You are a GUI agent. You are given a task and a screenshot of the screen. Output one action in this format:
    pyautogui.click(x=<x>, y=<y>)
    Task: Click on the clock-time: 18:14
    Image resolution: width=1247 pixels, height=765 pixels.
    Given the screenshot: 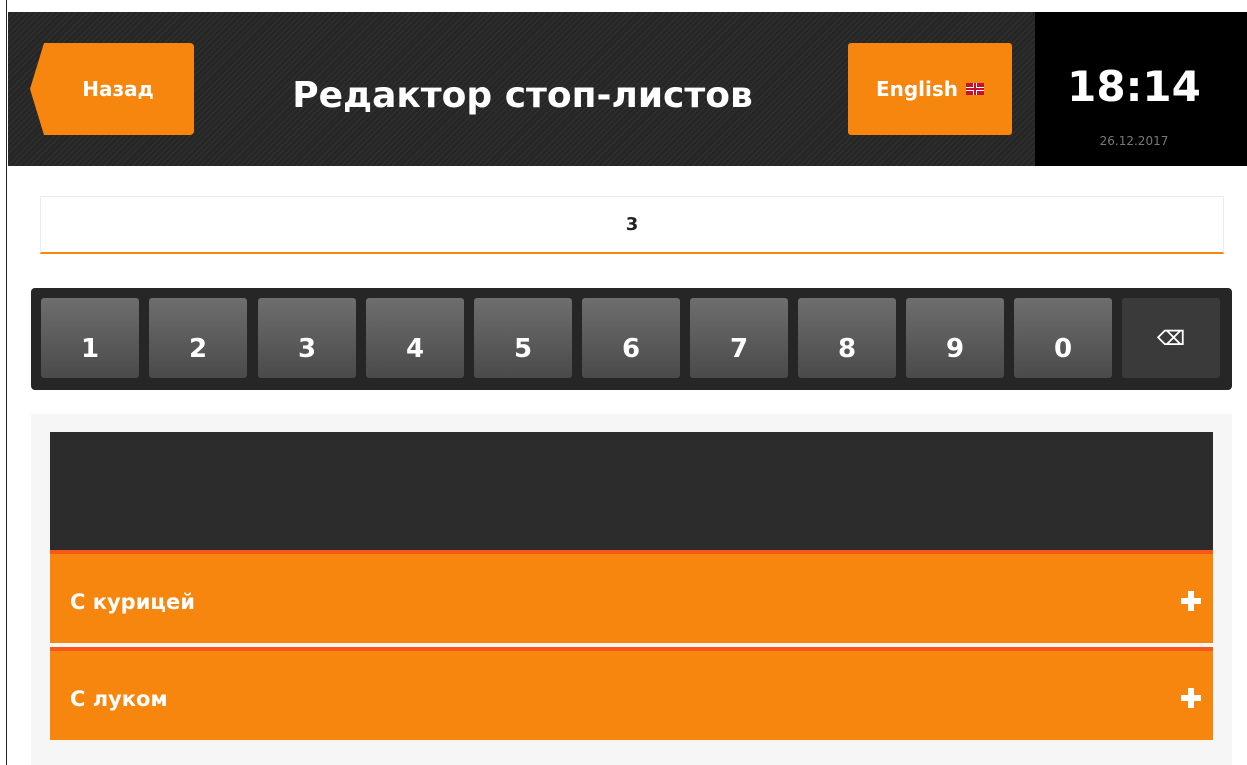 What is the action you would take?
    pyautogui.click(x=1134, y=86)
    